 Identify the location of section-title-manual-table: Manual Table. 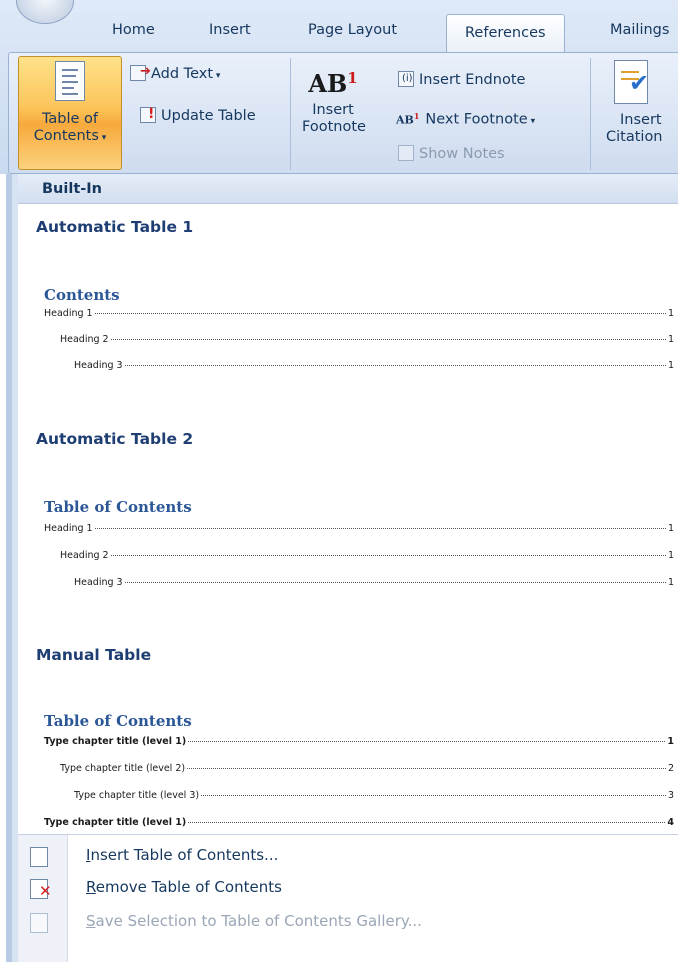
(93, 655).